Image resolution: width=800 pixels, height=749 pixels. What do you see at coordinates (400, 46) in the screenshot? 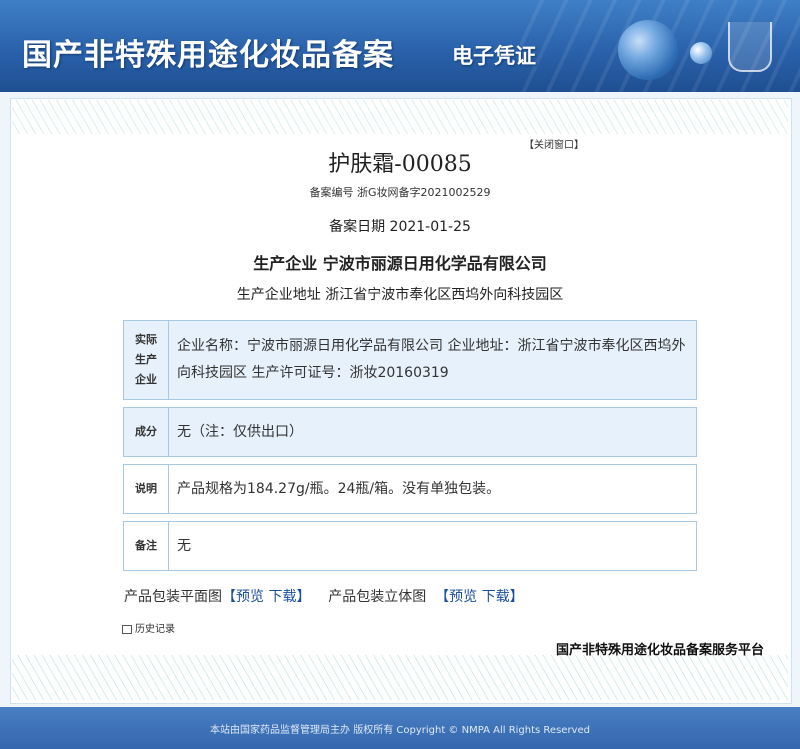
I see `header-banner: 国产非特殊用途化妆品备案 电子凭证` at bounding box center [400, 46].